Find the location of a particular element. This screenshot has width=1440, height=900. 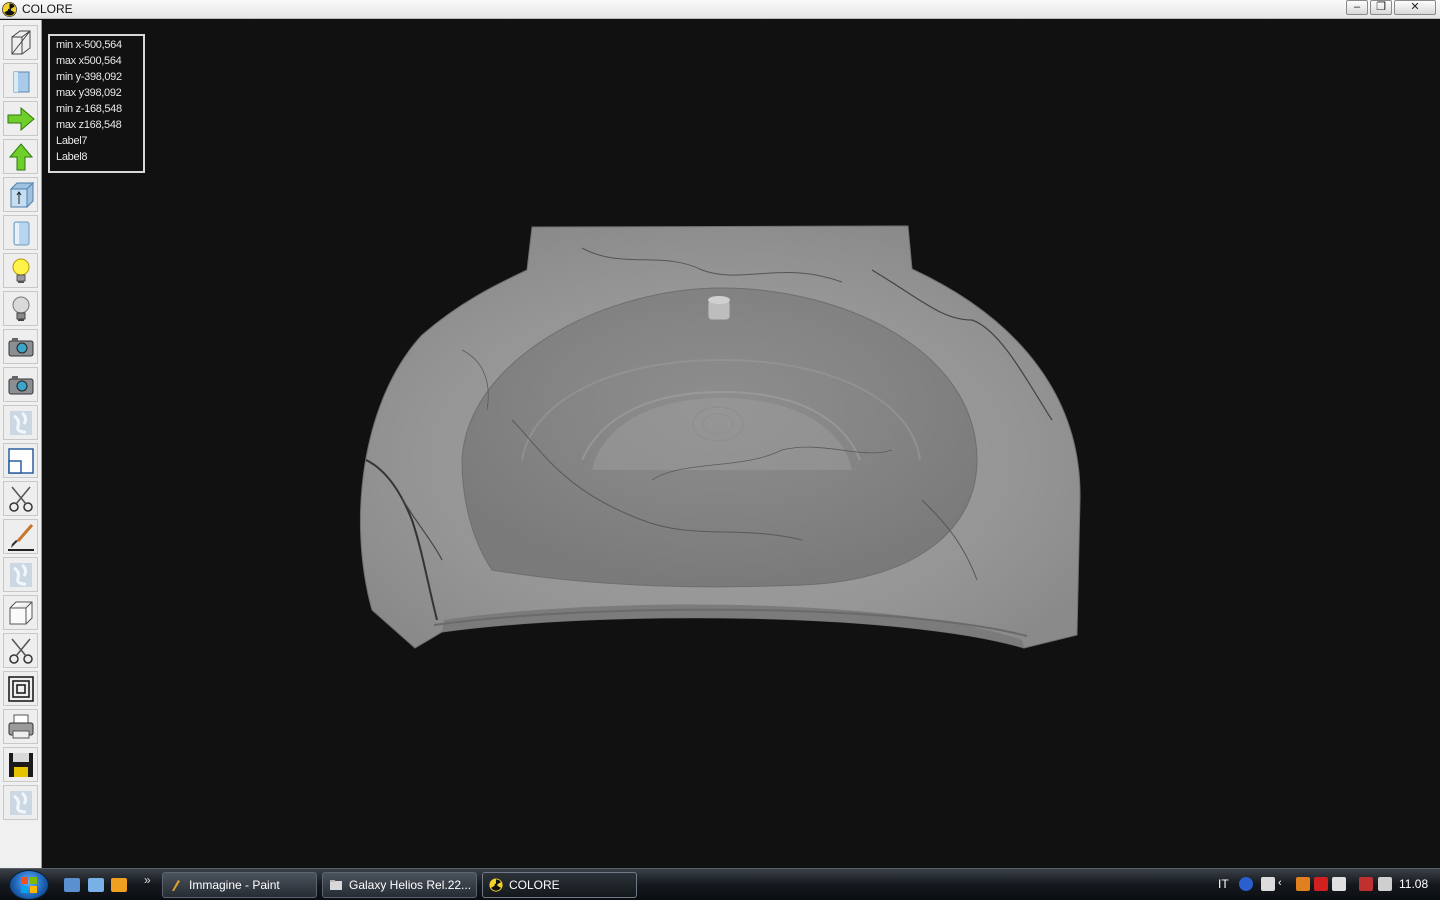

clock: 11.08 is located at coordinates (1413, 884).